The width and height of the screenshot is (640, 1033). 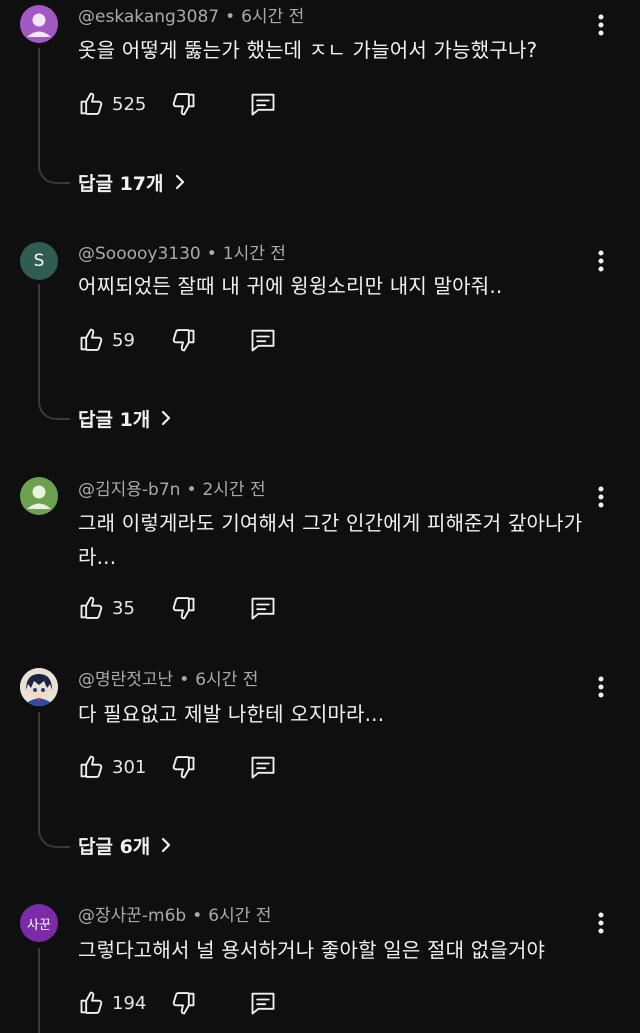 What do you see at coordinates (123, 608) in the screenshot?
I see `like-count: 35` at bounding box center [123, 608].